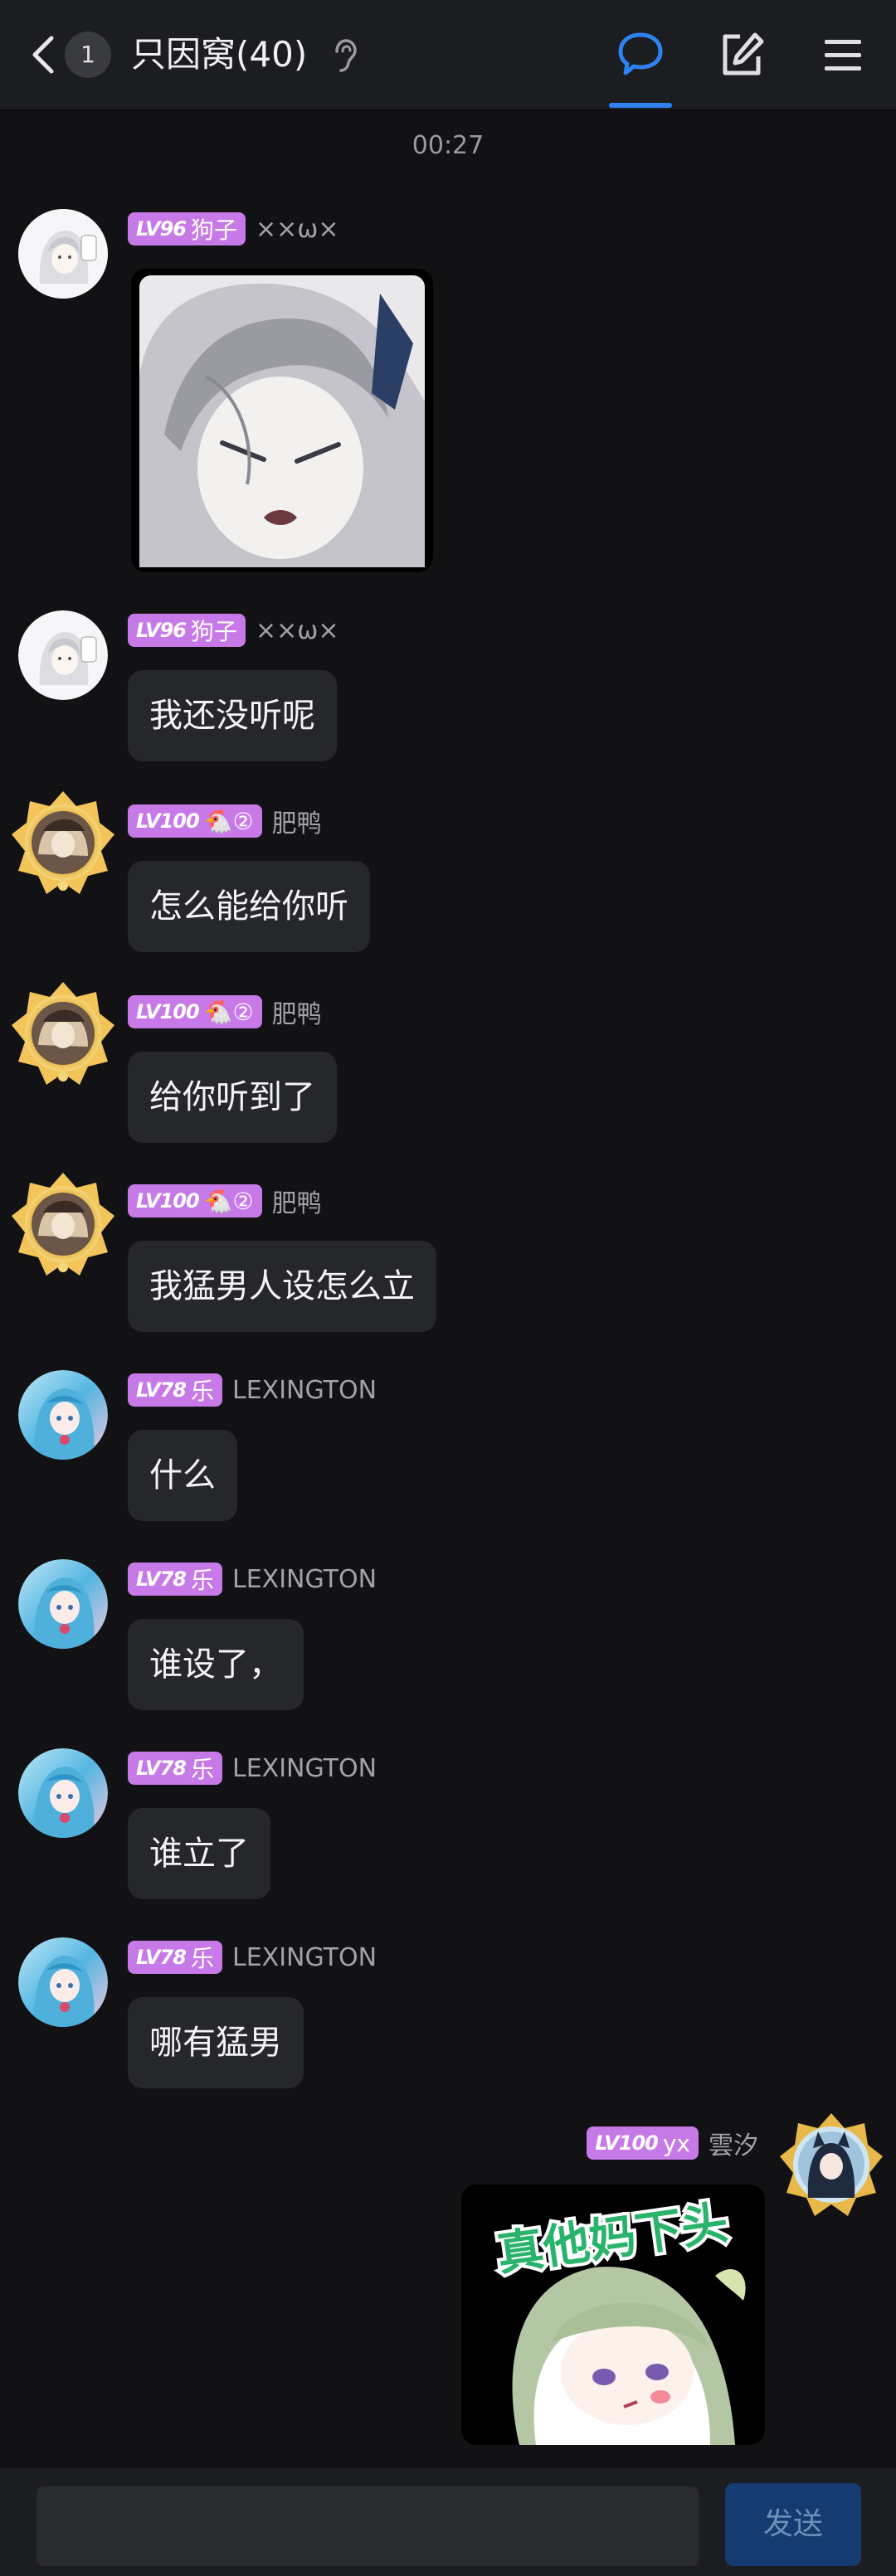 The height and width of the screenshot is (2576, 896). Describe the element at coordinates (640, 106) in the screenshot. I see `active-tab-indicator` at that location.